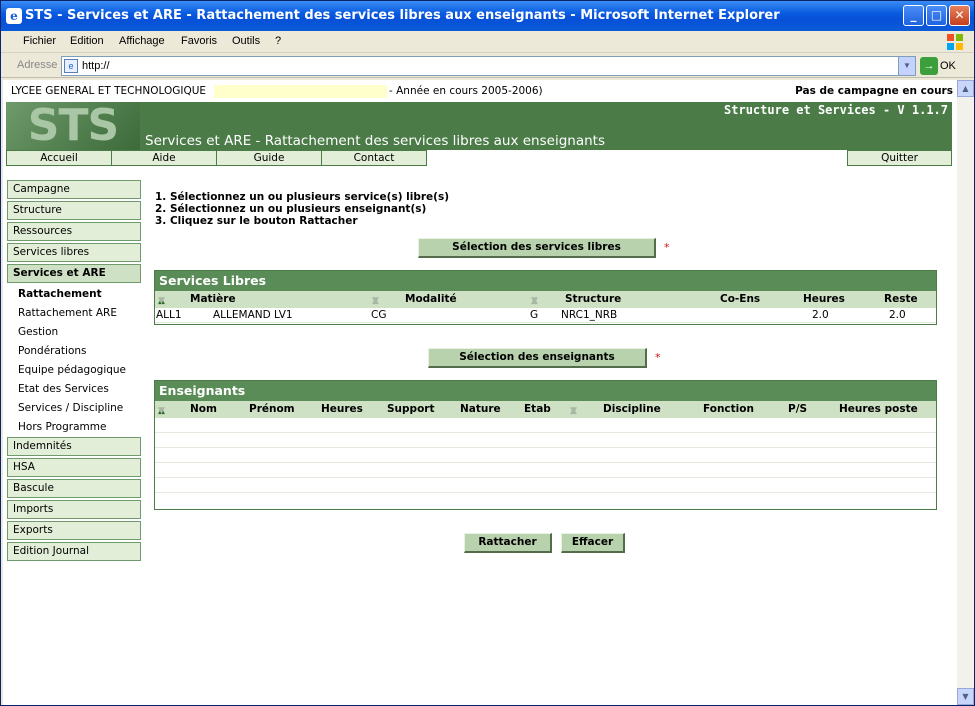 This screenshot has height=706, width=975. What do you see at coordinates (52, 351) in the screenshot?
I see `sidebar-sub-ponderations: Pondérations` at bounding box center [52, 351].